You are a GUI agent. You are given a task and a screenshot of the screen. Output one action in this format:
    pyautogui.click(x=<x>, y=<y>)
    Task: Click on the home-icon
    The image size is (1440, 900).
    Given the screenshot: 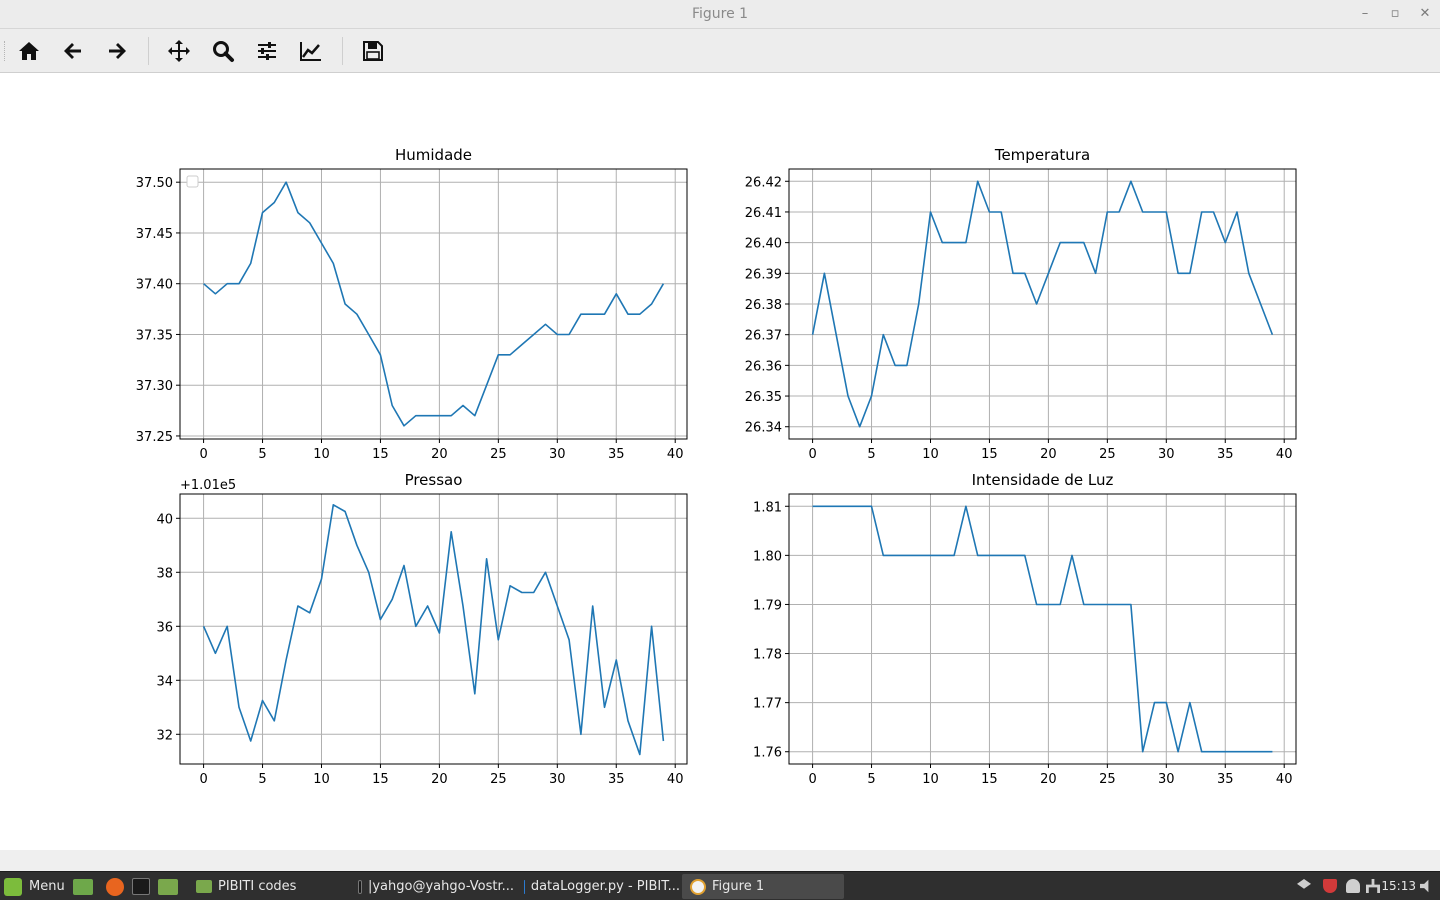 What is the action you would take?
    pyautogui.click(x=29, y=51)
    